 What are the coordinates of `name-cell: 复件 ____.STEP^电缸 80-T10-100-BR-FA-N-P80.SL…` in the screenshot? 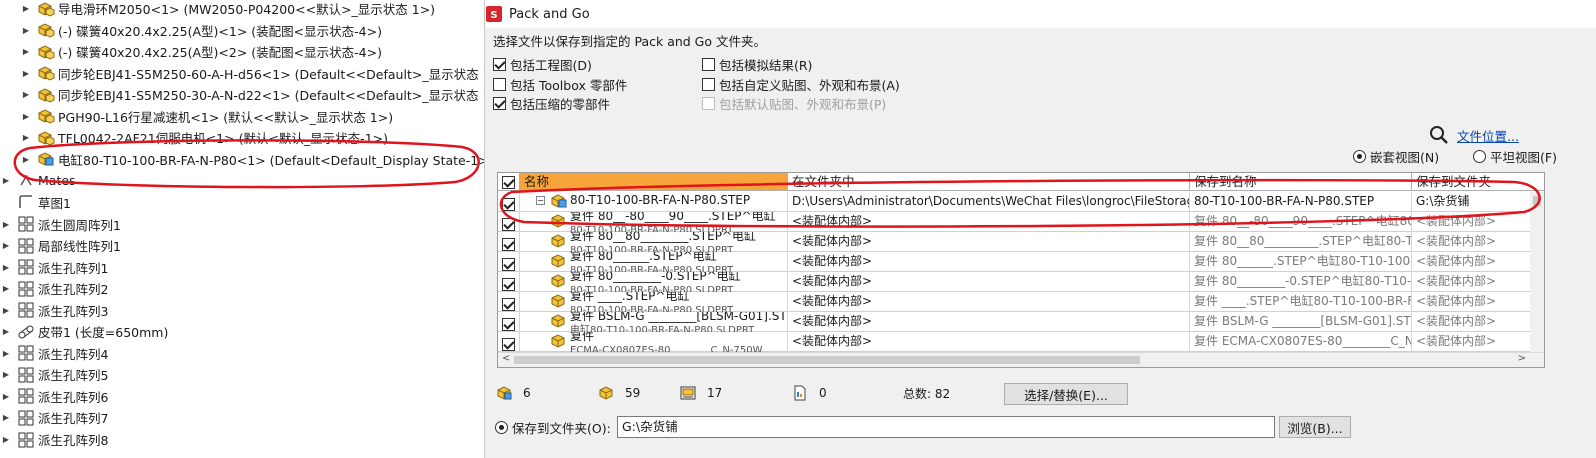 It's located at (654, 302).